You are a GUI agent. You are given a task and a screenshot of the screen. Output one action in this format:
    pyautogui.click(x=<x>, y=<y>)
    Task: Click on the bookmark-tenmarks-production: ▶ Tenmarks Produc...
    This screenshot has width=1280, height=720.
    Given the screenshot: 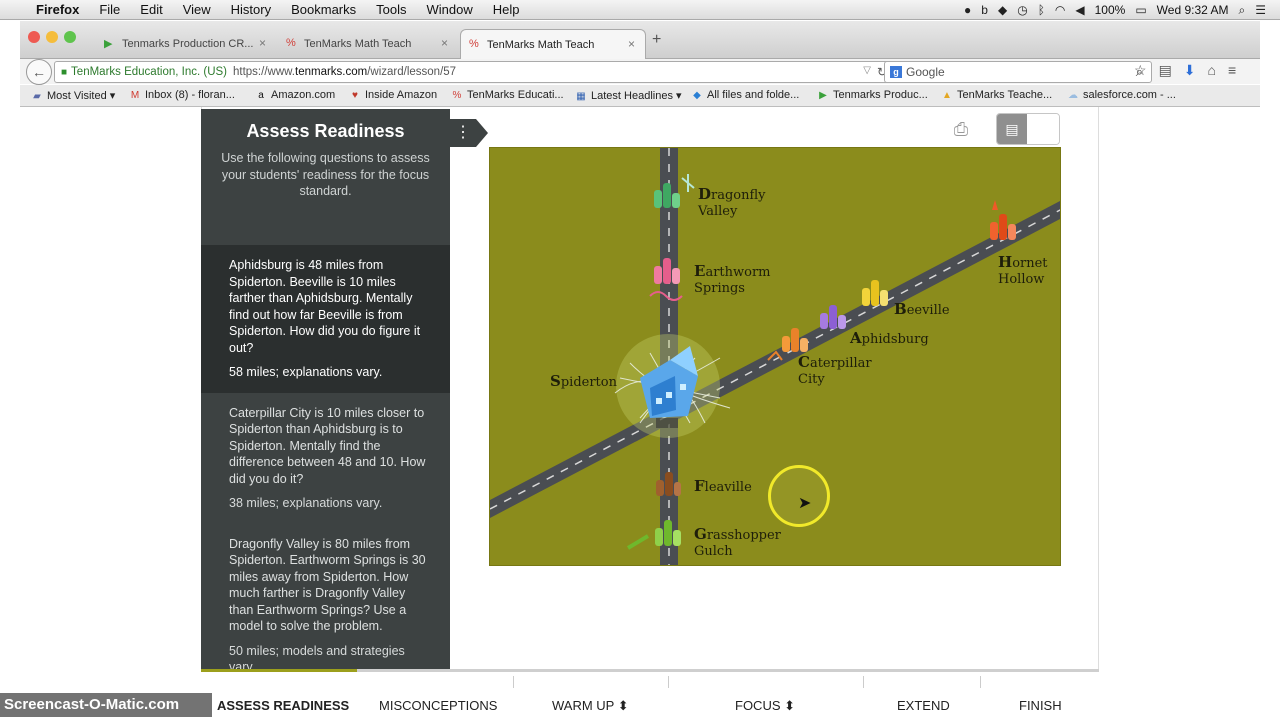 What is the action you would take?
    pyautogui.click(x=872, y=95)
    